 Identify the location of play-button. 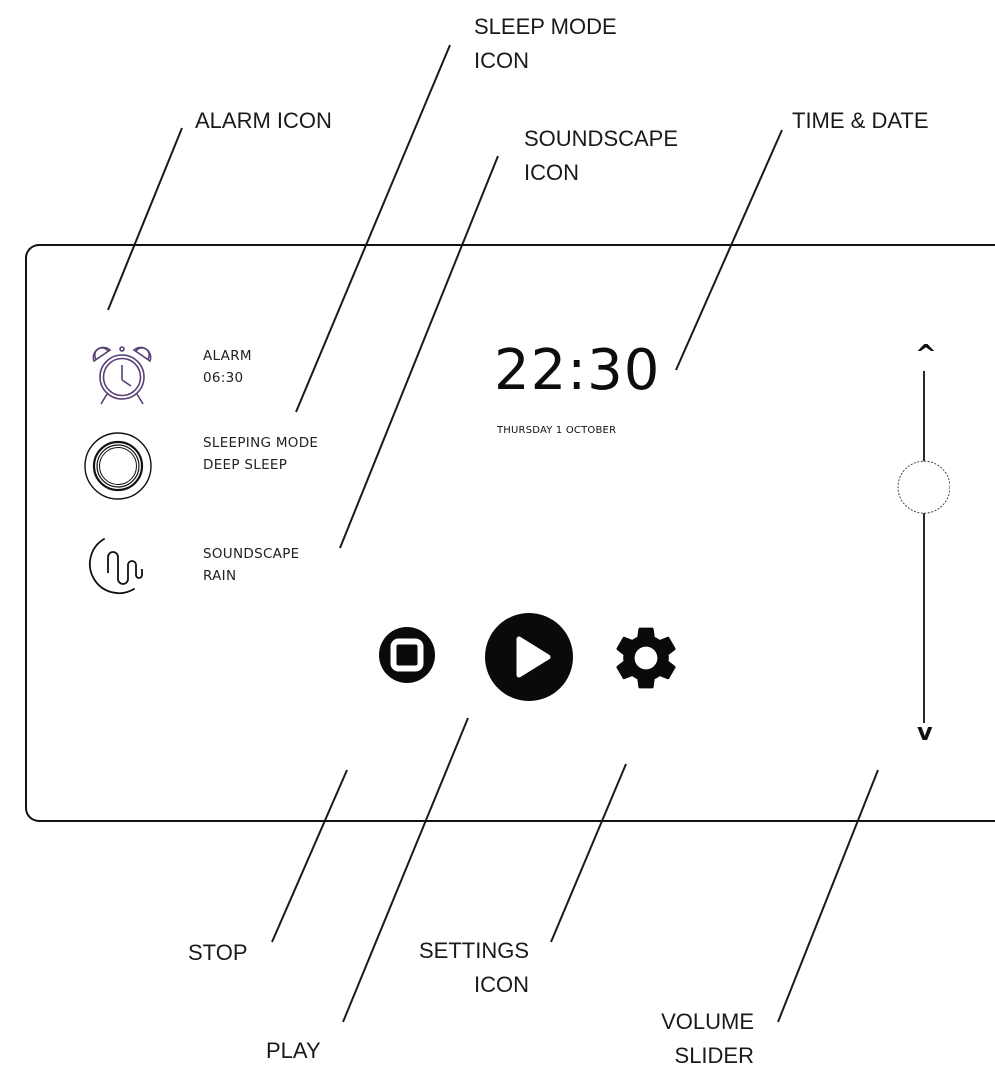
(529, 657).